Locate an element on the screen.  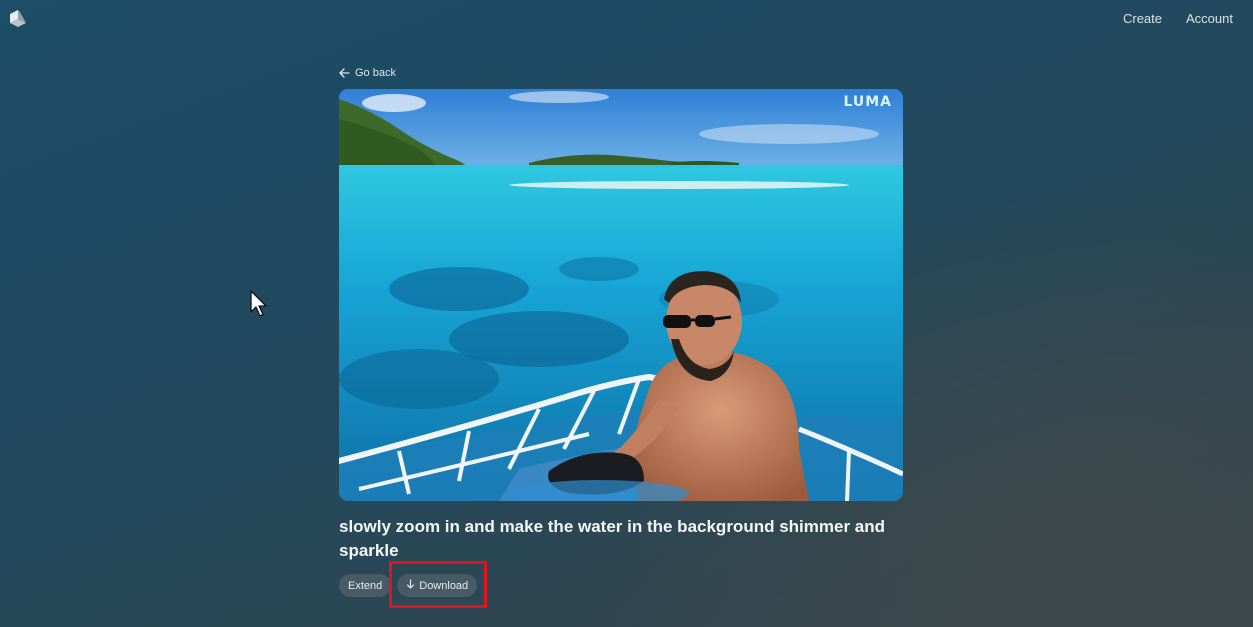
download-highlight-box is located at coordinates (438, 584).